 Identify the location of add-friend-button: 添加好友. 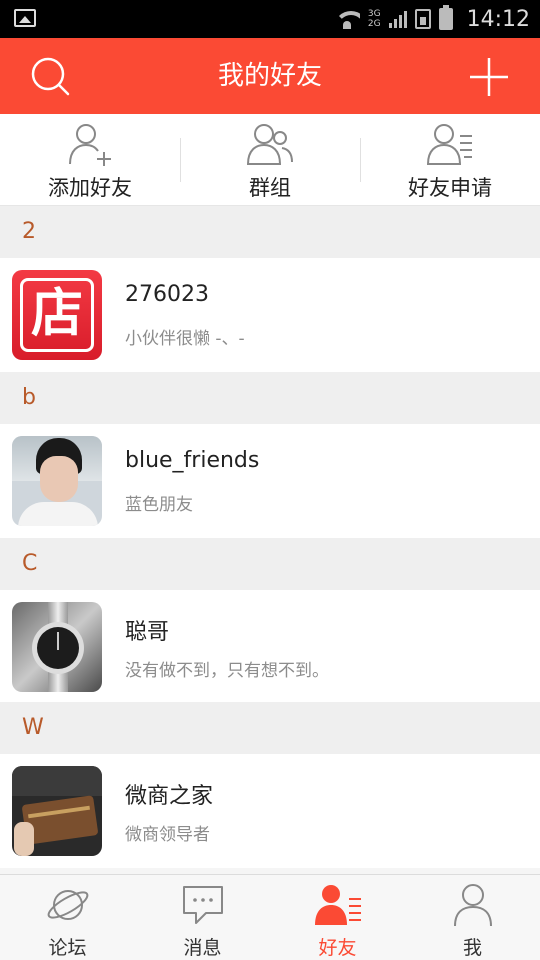
(90, 159).